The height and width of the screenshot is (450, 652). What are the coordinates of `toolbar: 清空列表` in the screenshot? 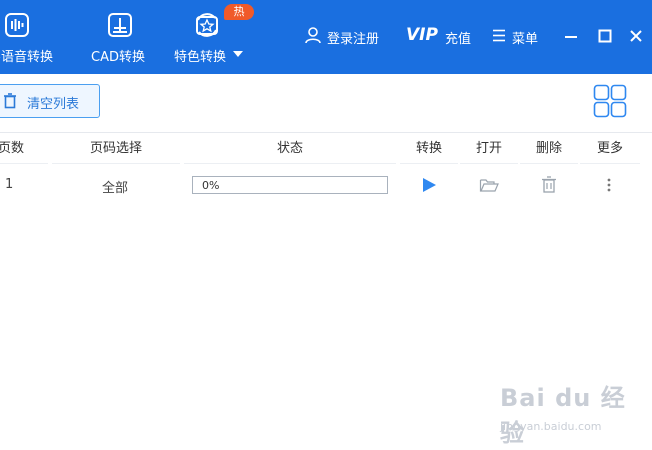 It's located at (326, 103).